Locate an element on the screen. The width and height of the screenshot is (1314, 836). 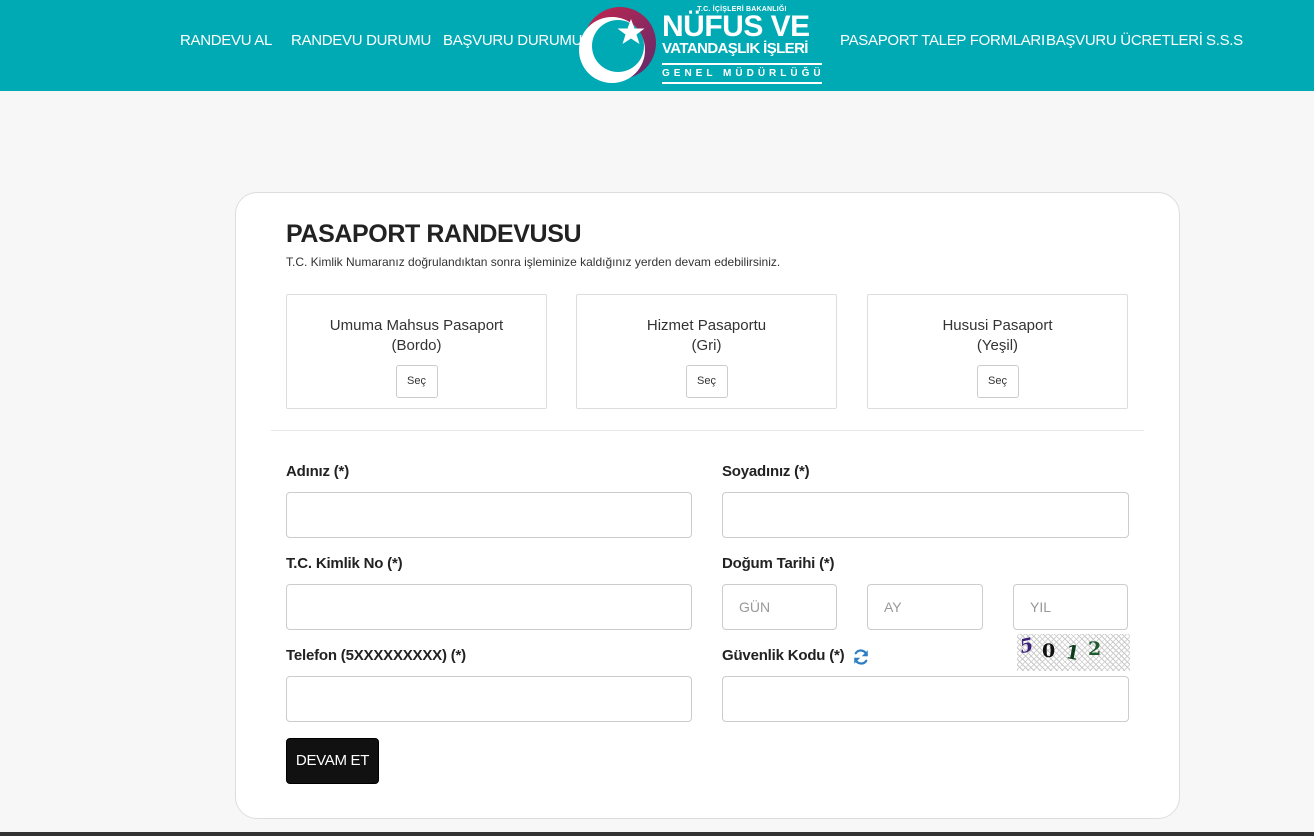
security-code-label: Güvenlik Kodu (*) is located at coordinates (783, 655).